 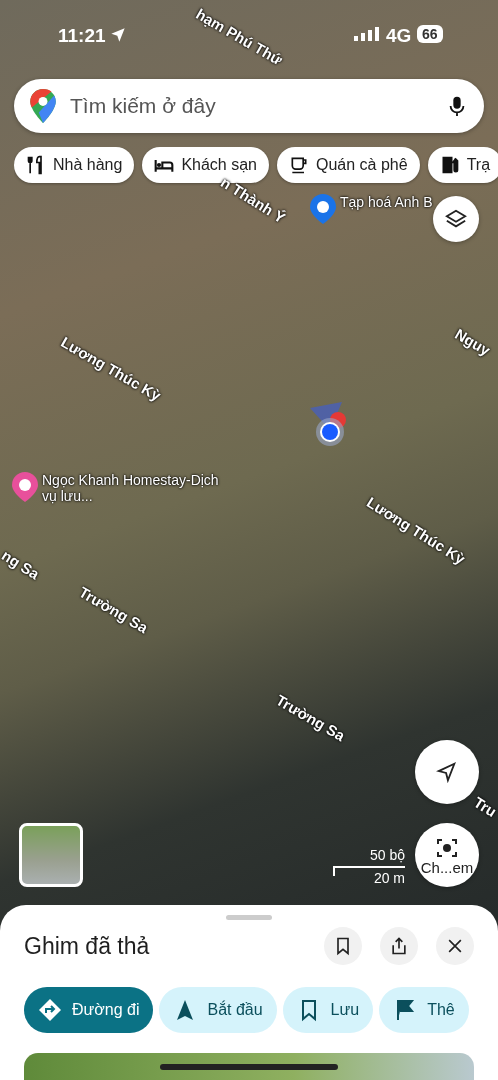 I want to click on share-button, so click(x=399, y=946).